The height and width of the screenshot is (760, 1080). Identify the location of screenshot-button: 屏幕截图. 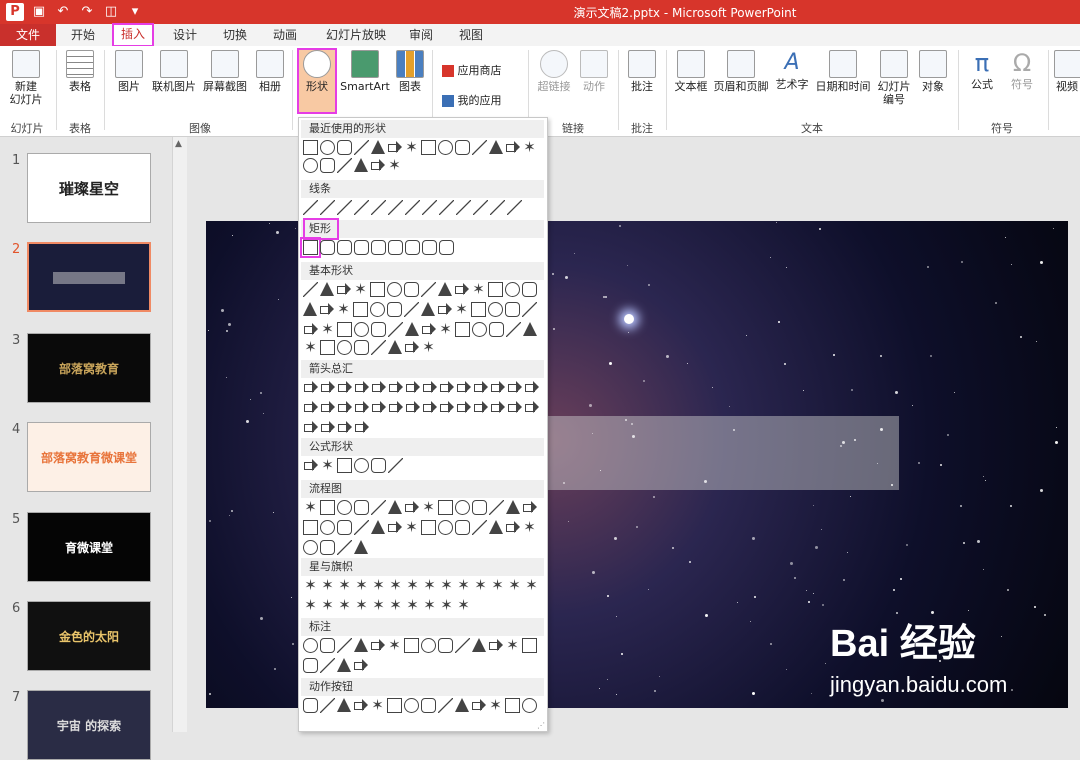
(225, 71).